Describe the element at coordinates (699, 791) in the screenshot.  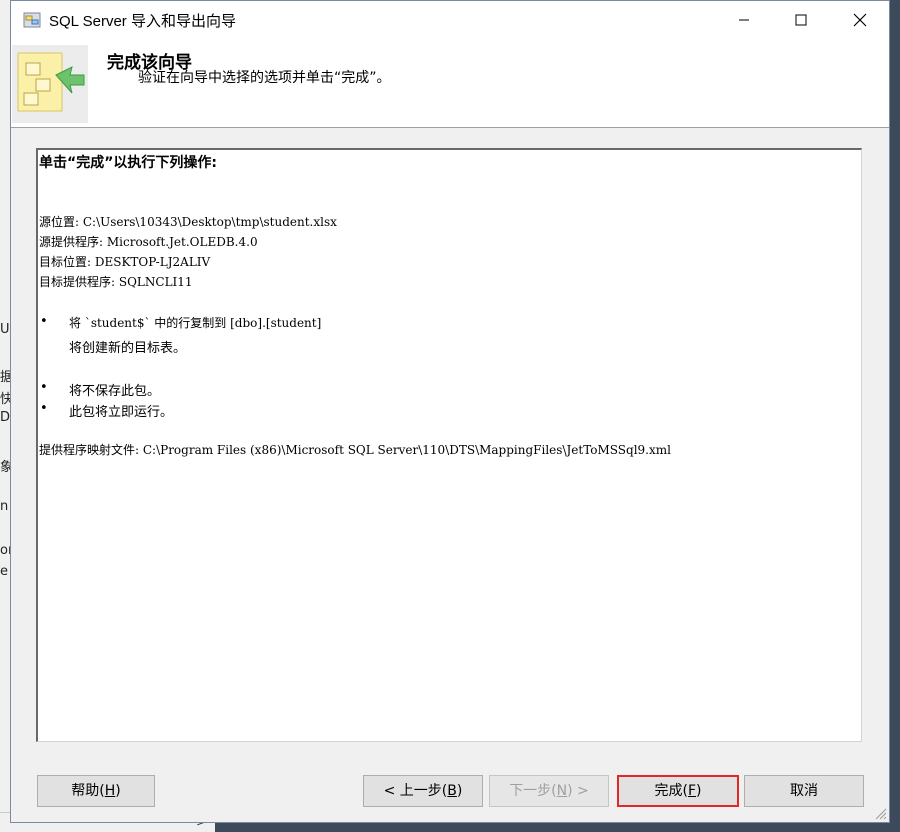
I see `finish-label-end: )` at that location.